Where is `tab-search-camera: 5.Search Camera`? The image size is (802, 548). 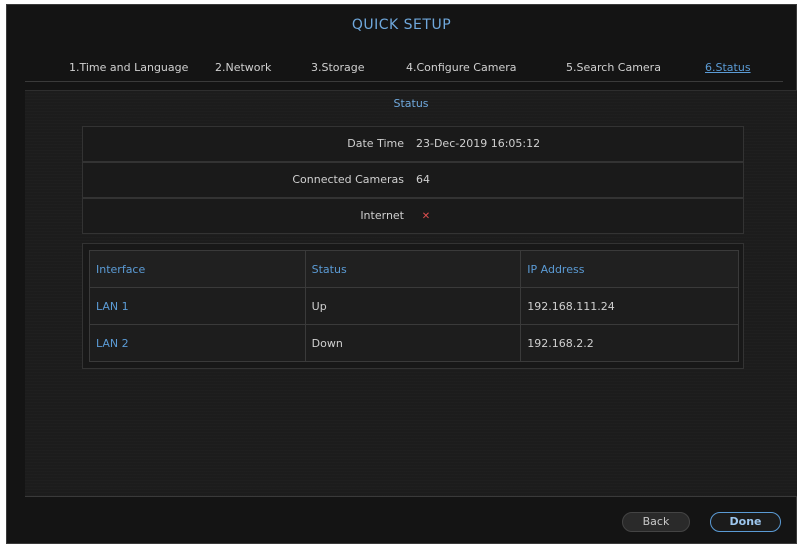
tab-search-camera: 5.Search Camera is located at coordinates (613, 67).